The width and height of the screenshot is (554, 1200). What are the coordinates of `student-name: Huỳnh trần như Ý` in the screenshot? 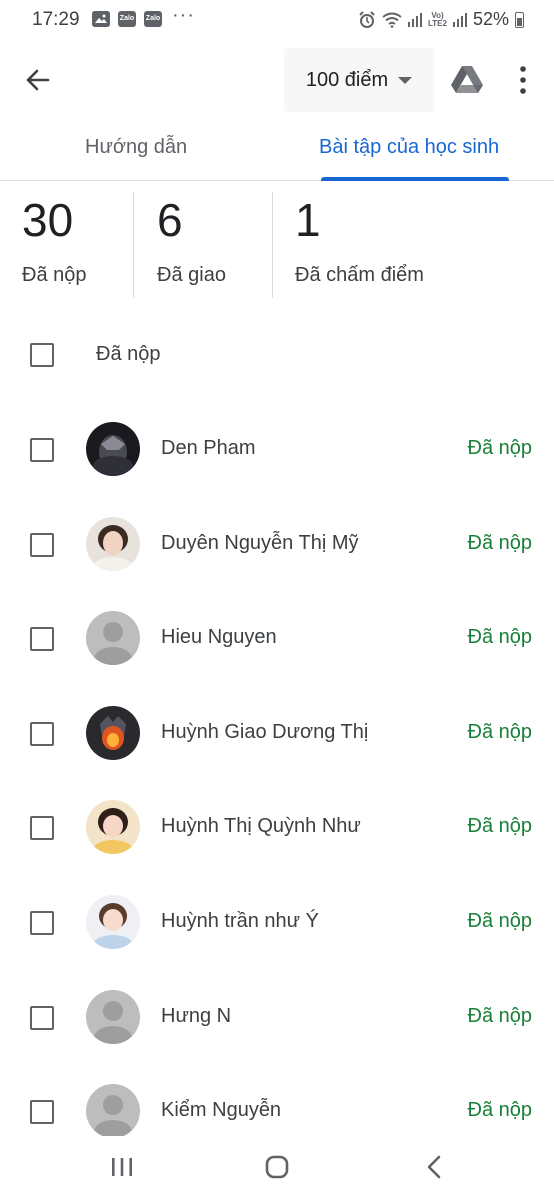 It's located at (240, 921).